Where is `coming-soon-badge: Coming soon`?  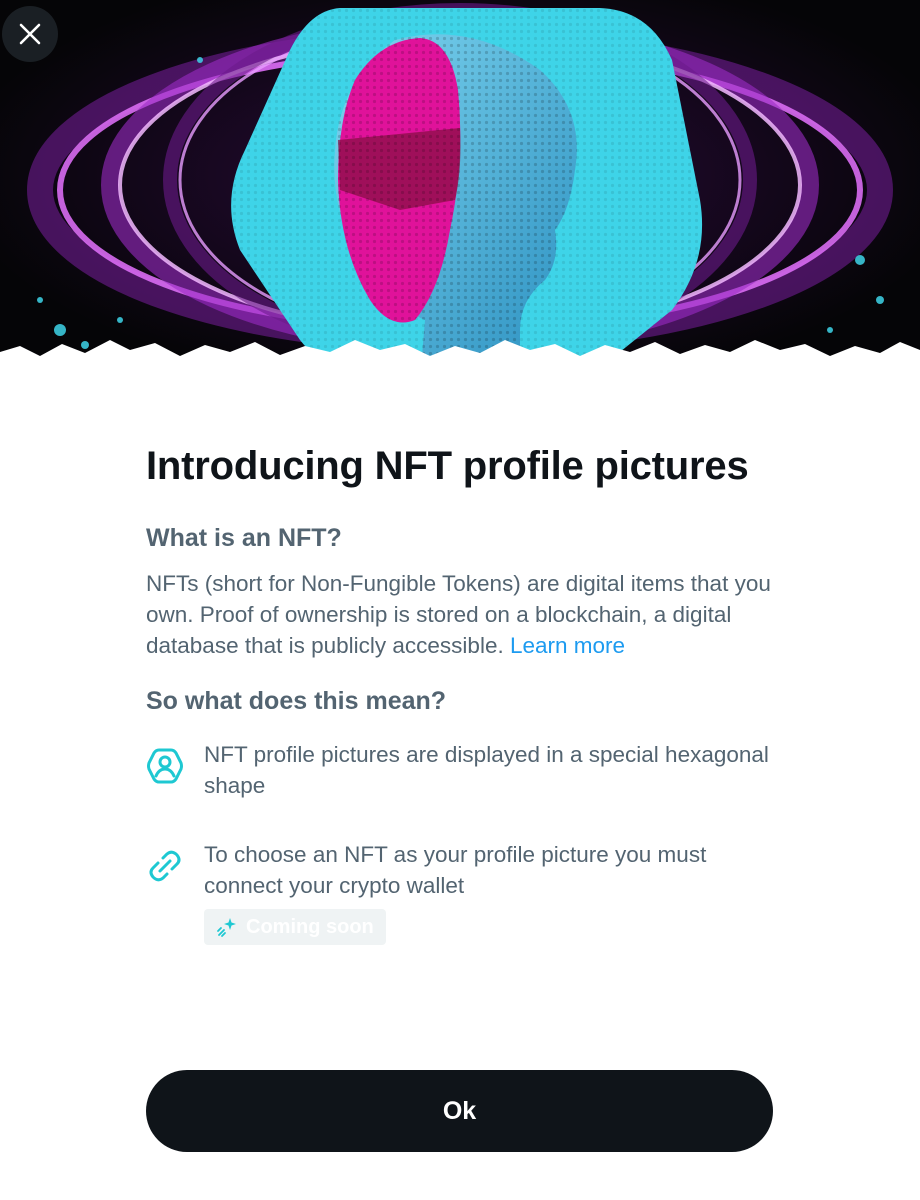
coming-soon-badge: Coming soon is located at coordinates (295, 927).